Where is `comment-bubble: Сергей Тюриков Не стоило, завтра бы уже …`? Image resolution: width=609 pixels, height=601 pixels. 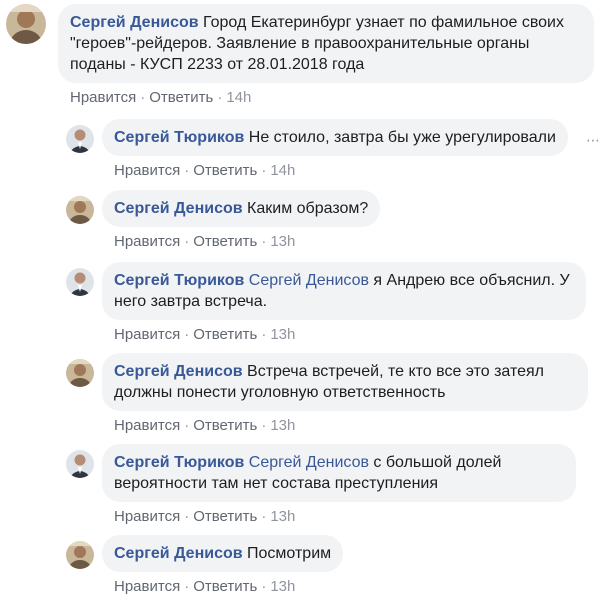 comment-bubble: Сергей Тюриков Не стоило, завтра бы уже … is located at coordinates (335, 137).